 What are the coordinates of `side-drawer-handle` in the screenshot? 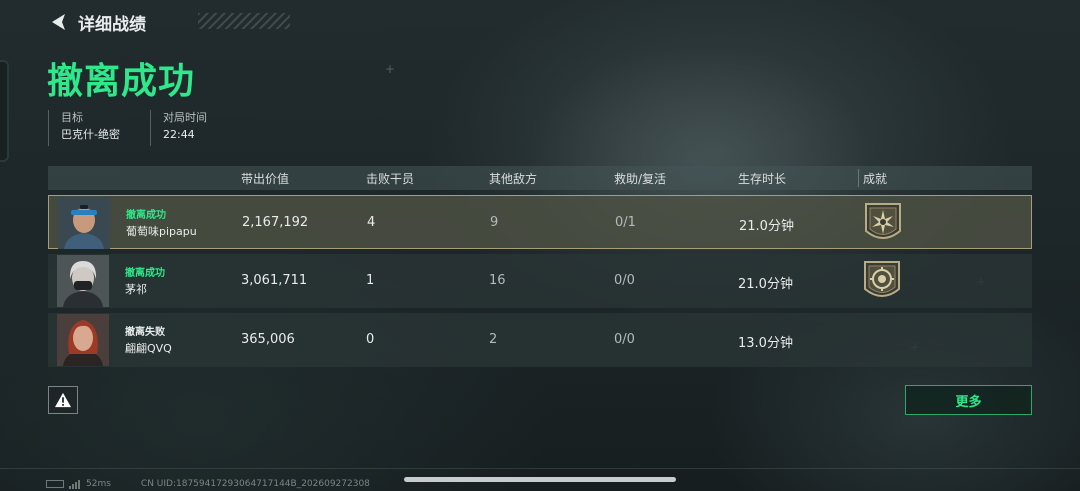 It's located at (4, 111).